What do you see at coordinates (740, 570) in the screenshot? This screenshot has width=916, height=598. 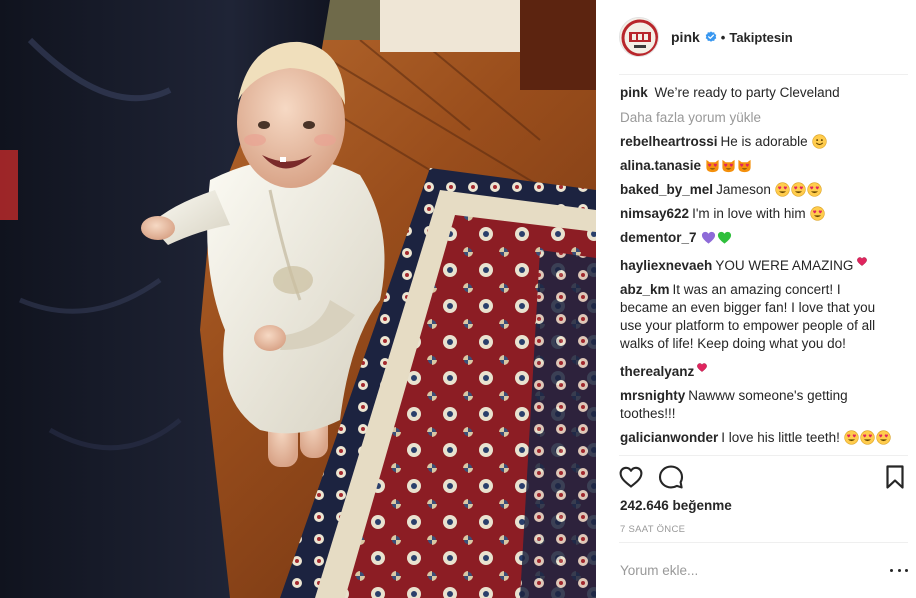 I see `add-comment-input` at bounding box center [740, 570].